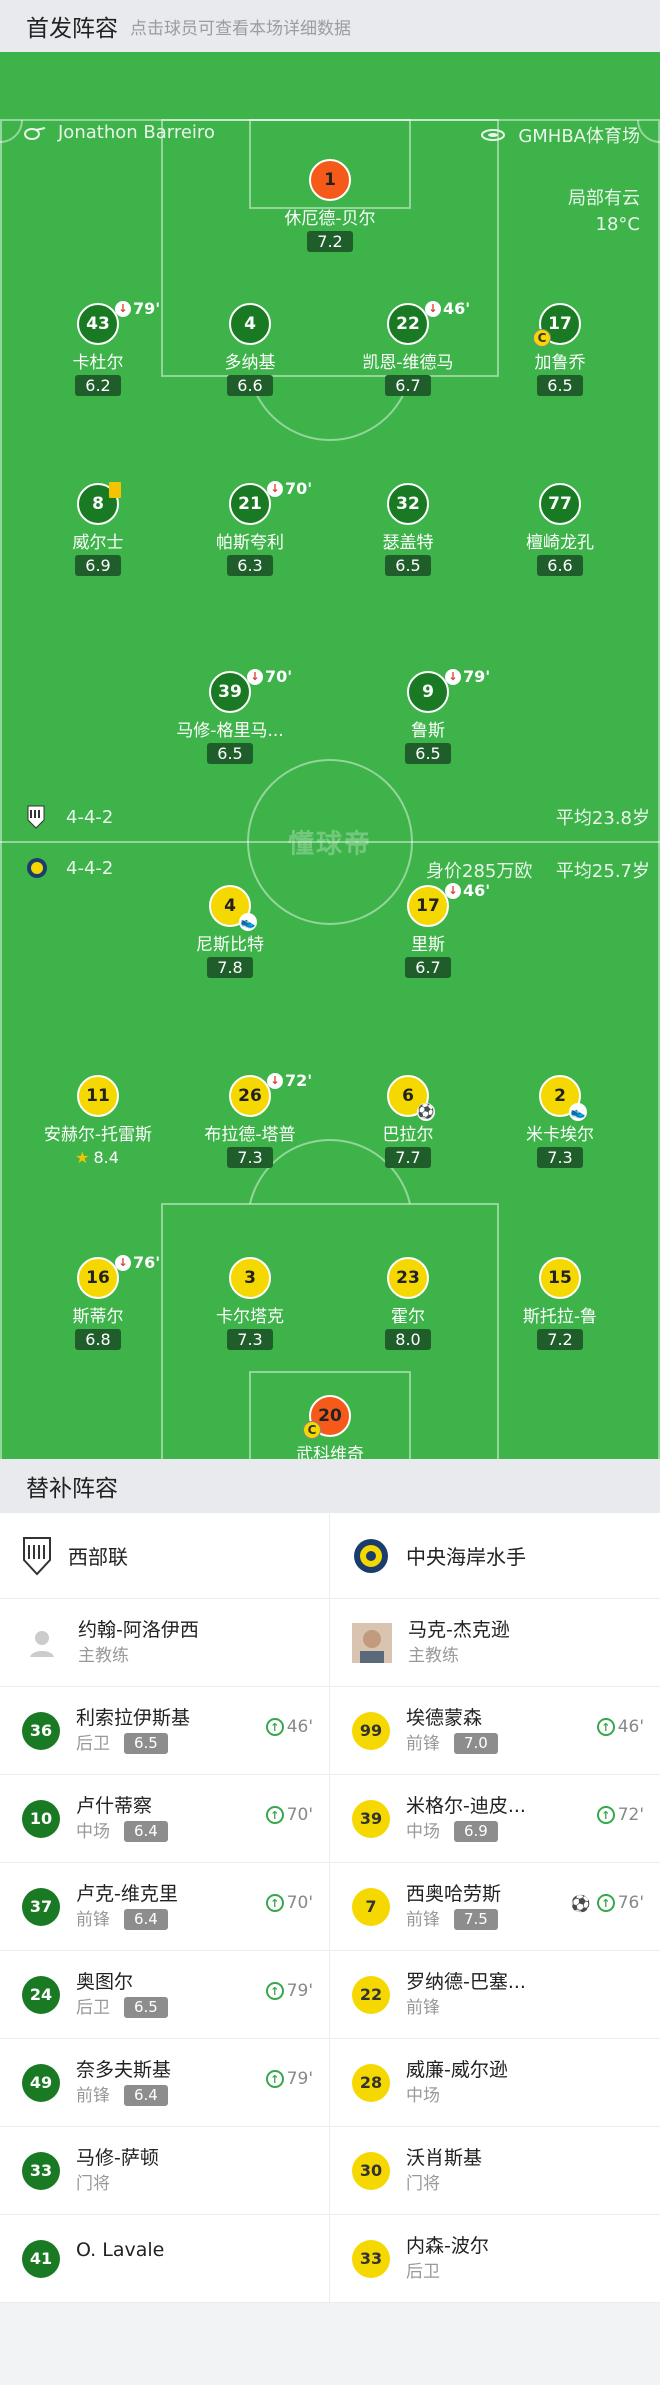 Image resolution: width=660 pixels, height=2385 pixels. I want to click on venue: GMHBA体育场, so click(560, 135).